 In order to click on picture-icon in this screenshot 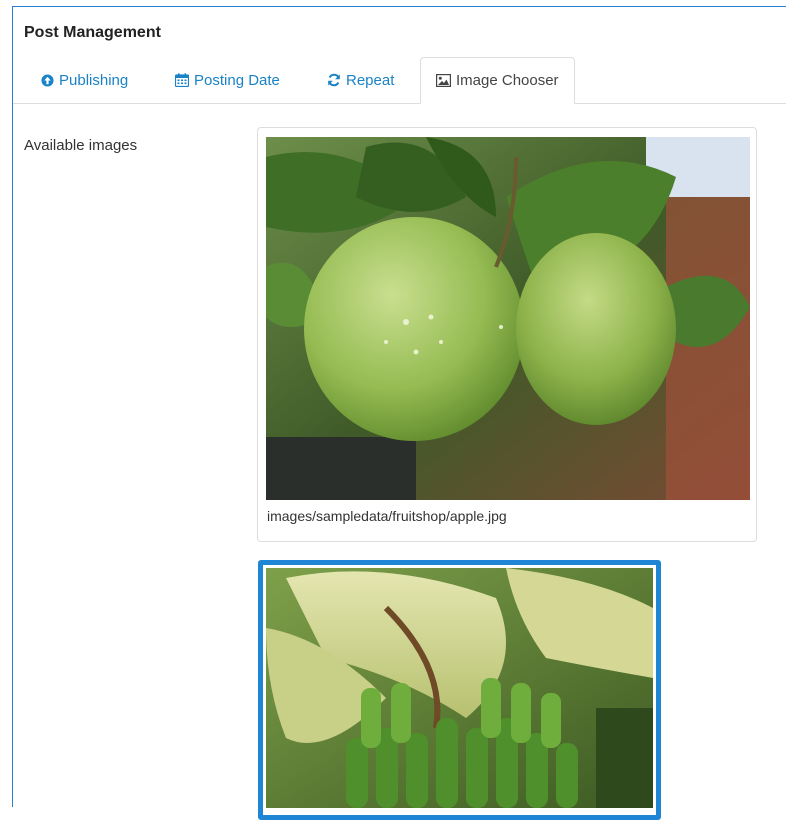, I will do `click(443, 80)`.